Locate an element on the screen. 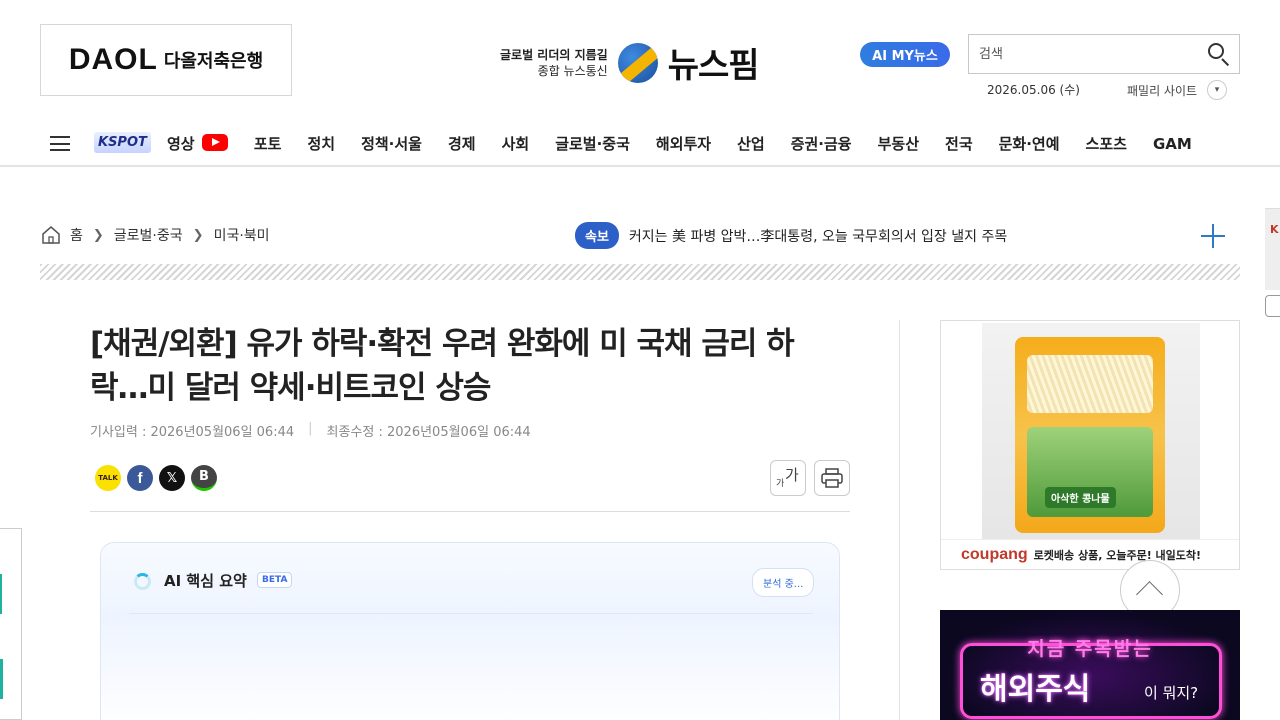 Image resolution: width=1280 pixels, height=720 pixels. nav-item-policy-seoul: 정책·서울 is located at coordinates (391, 143).